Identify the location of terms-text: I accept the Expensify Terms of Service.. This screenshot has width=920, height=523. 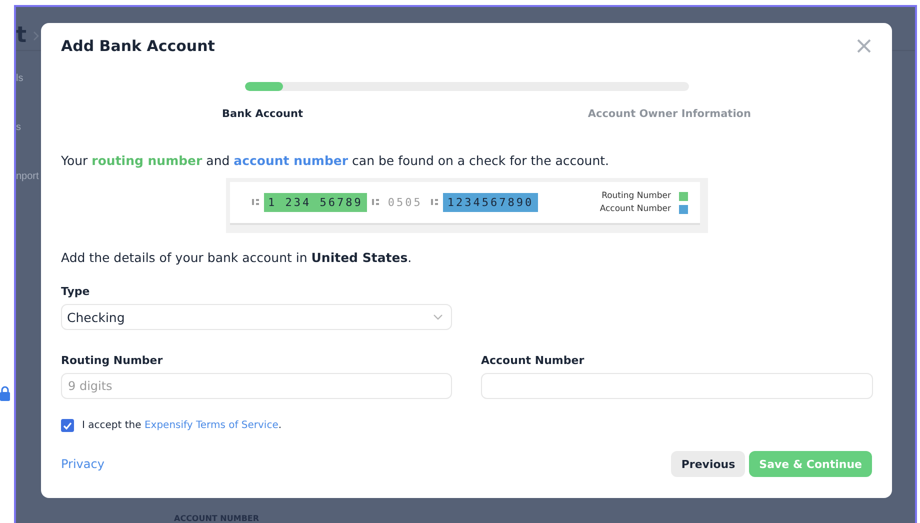
(182, 425).